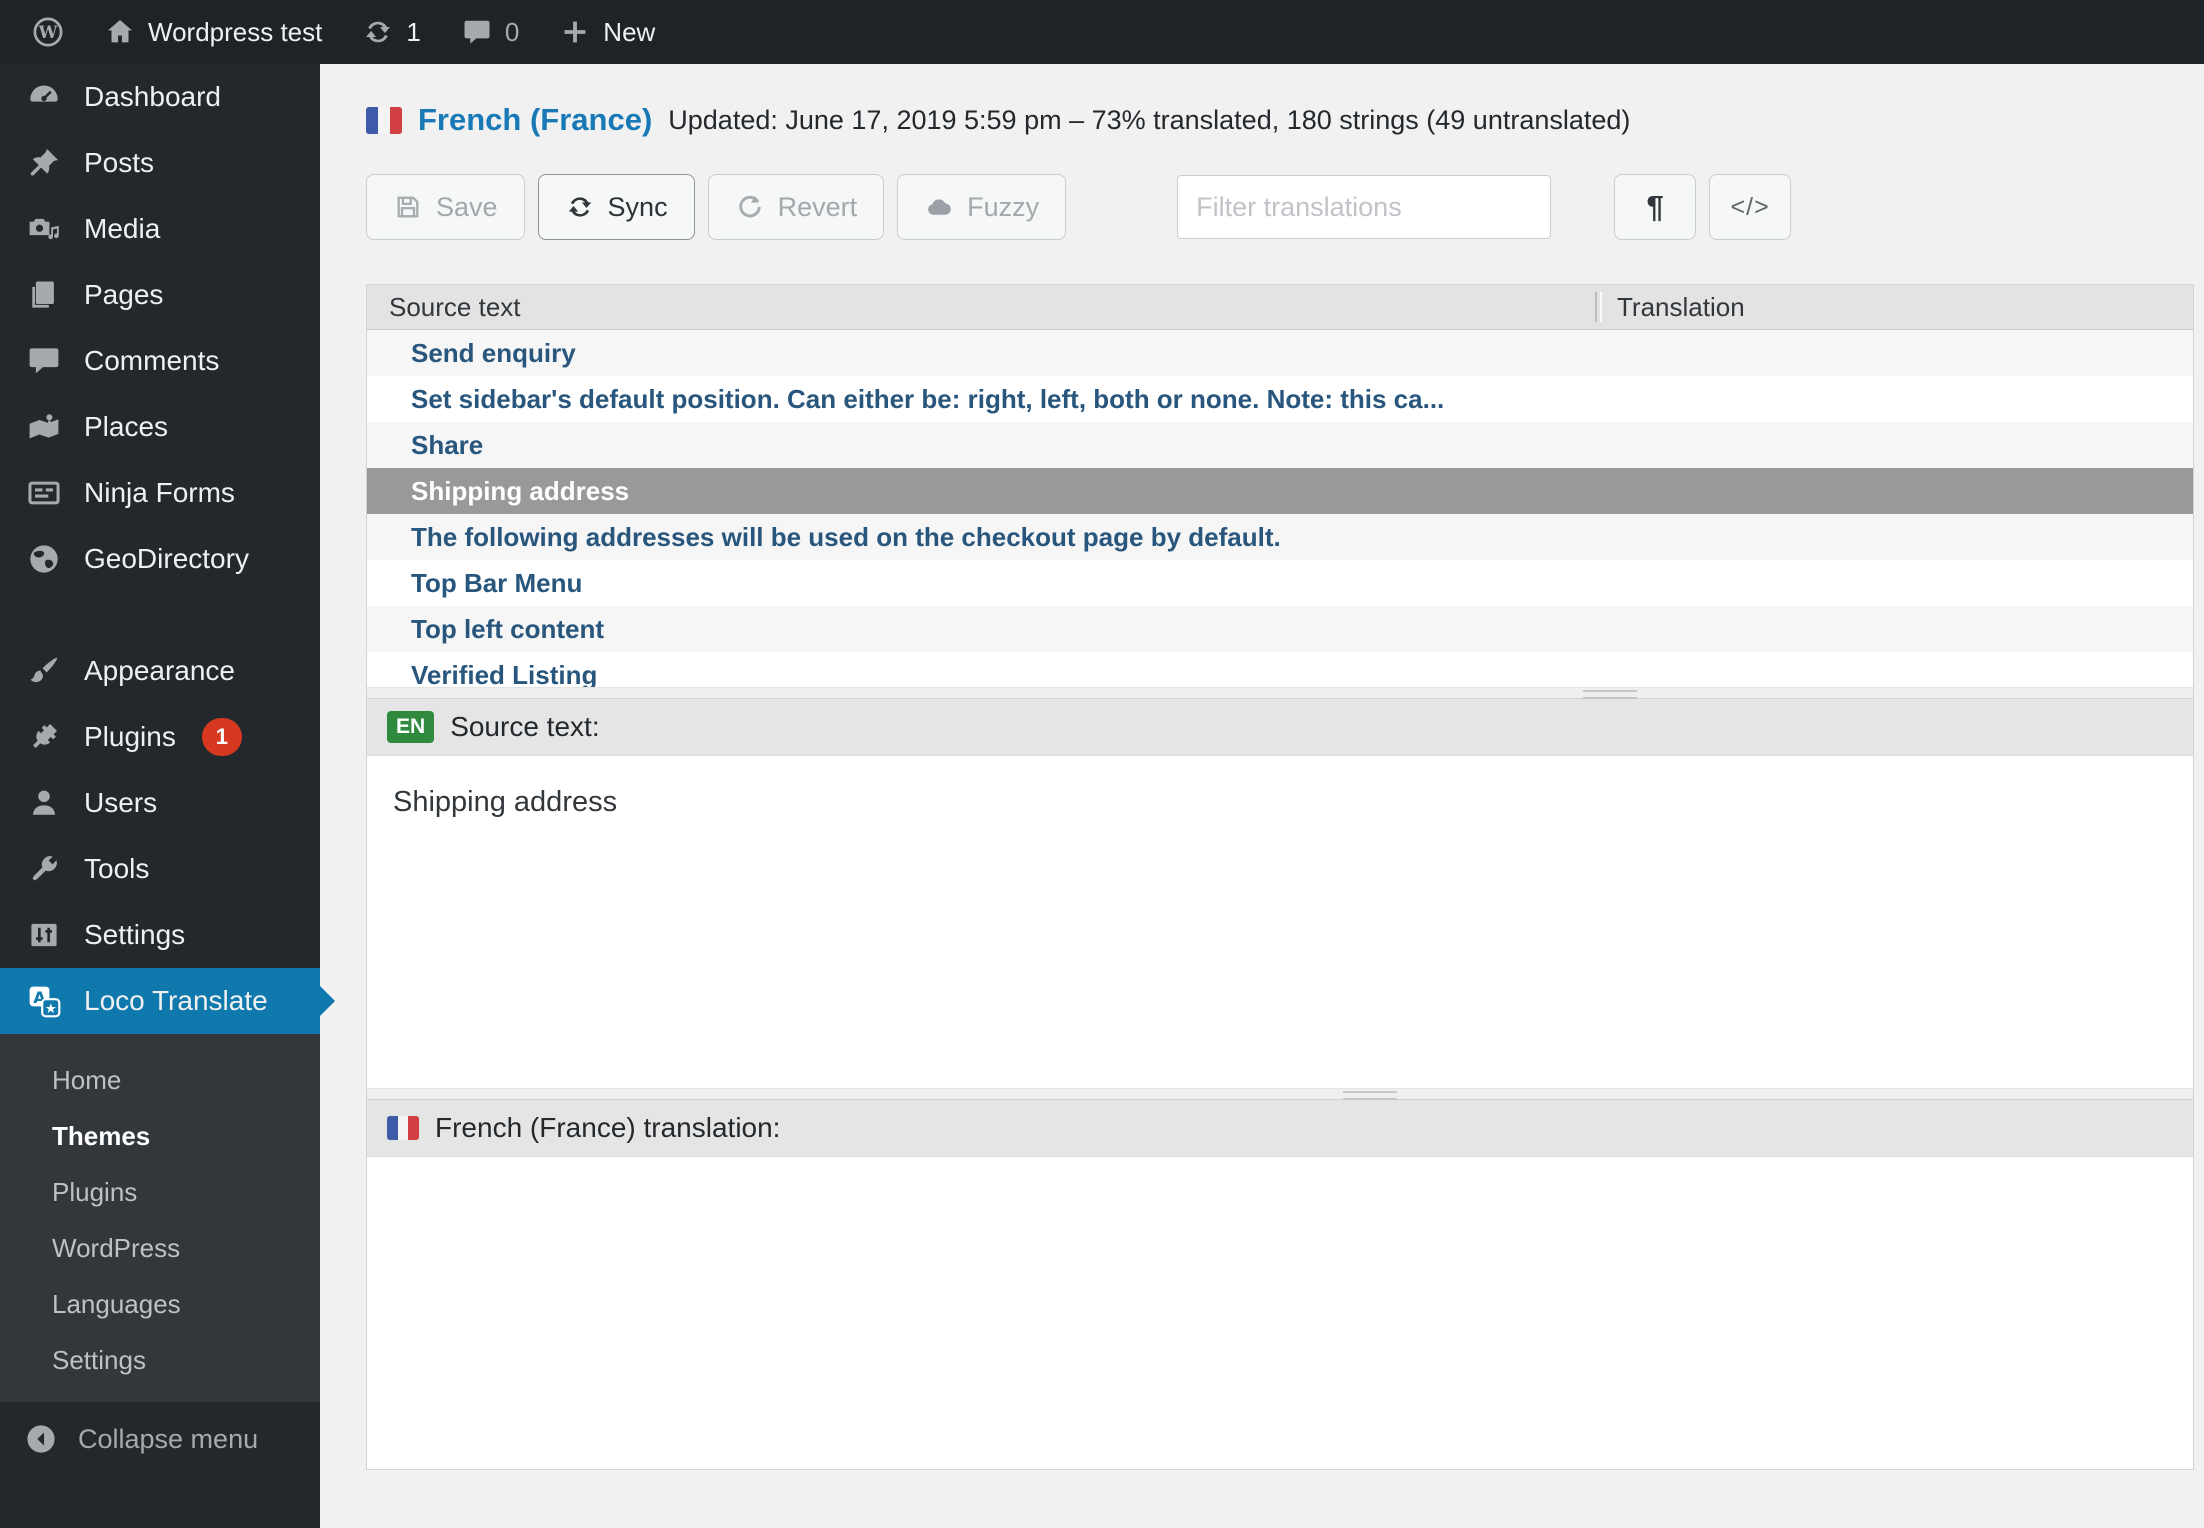 This screenshot has width=2204, height=1528. I want to click on plug-icon, so click(45, 736).